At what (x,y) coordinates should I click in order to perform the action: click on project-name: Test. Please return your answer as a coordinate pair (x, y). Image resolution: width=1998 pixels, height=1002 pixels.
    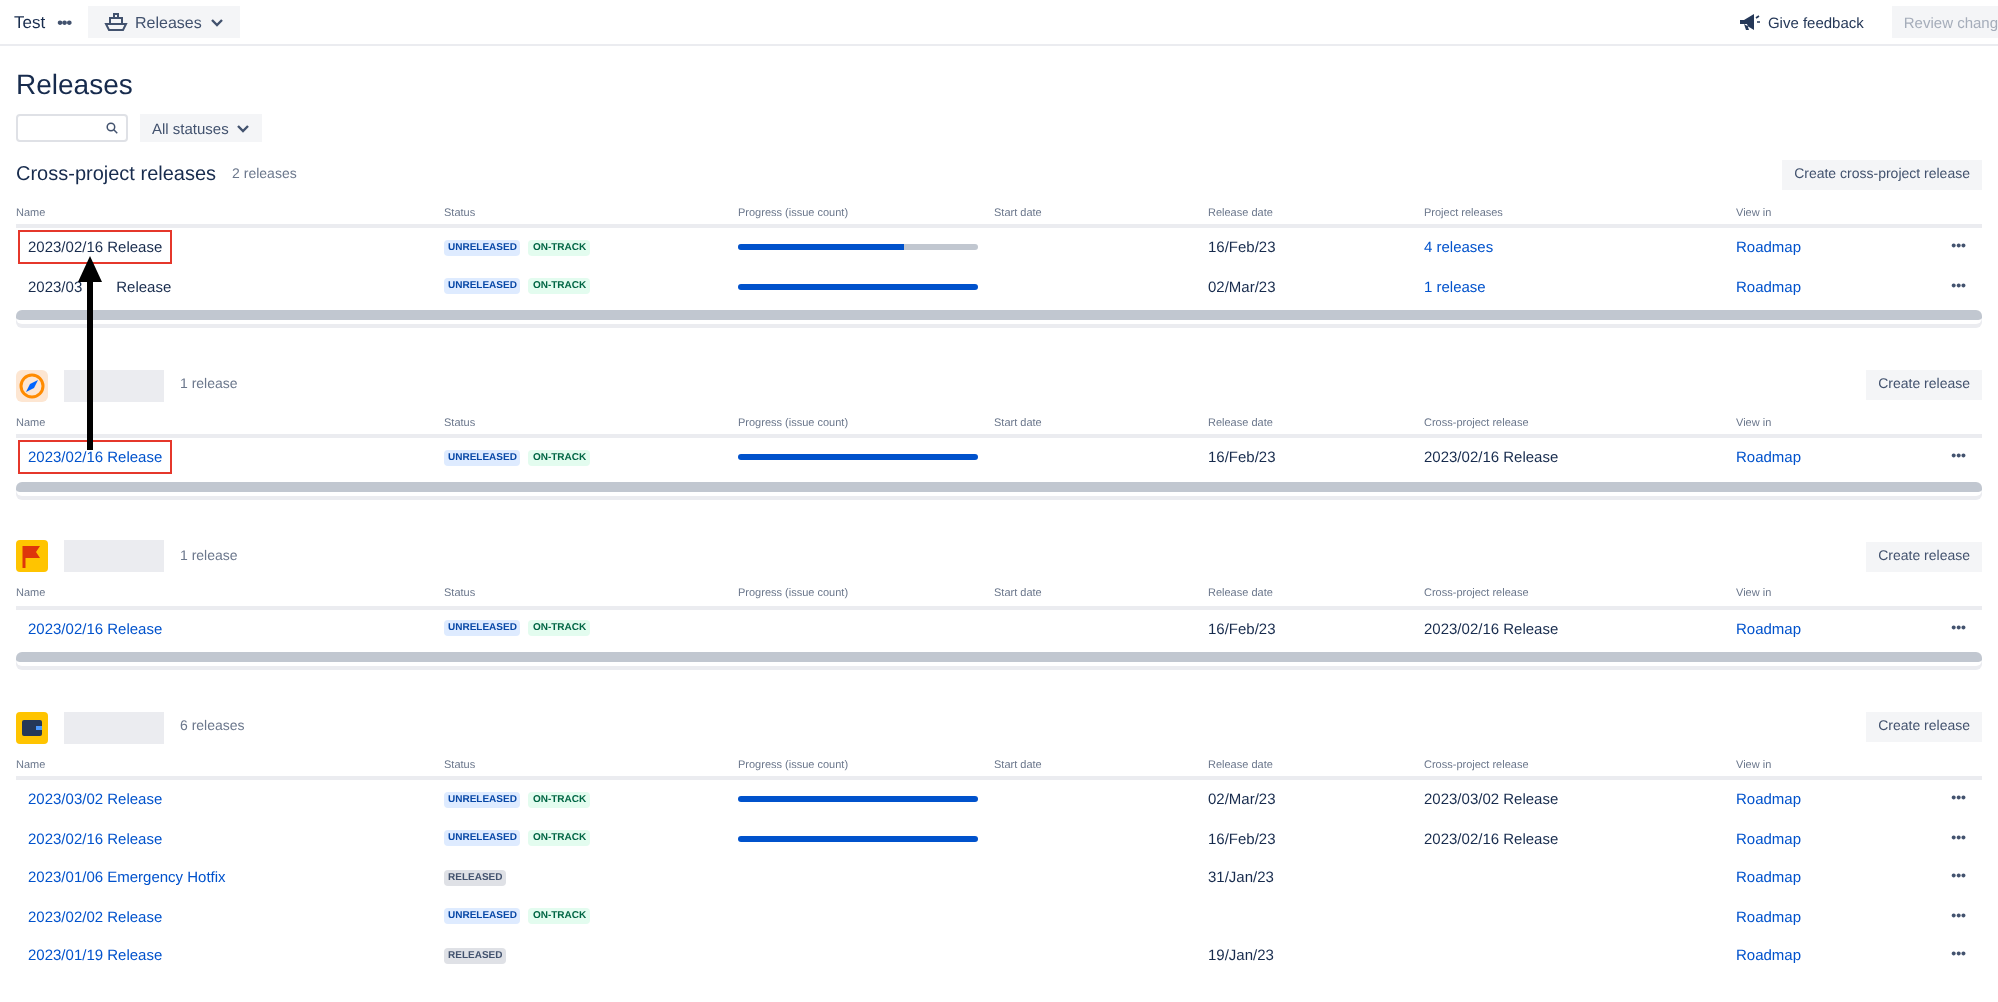
    Looking at the image, I should click on (30, 22).